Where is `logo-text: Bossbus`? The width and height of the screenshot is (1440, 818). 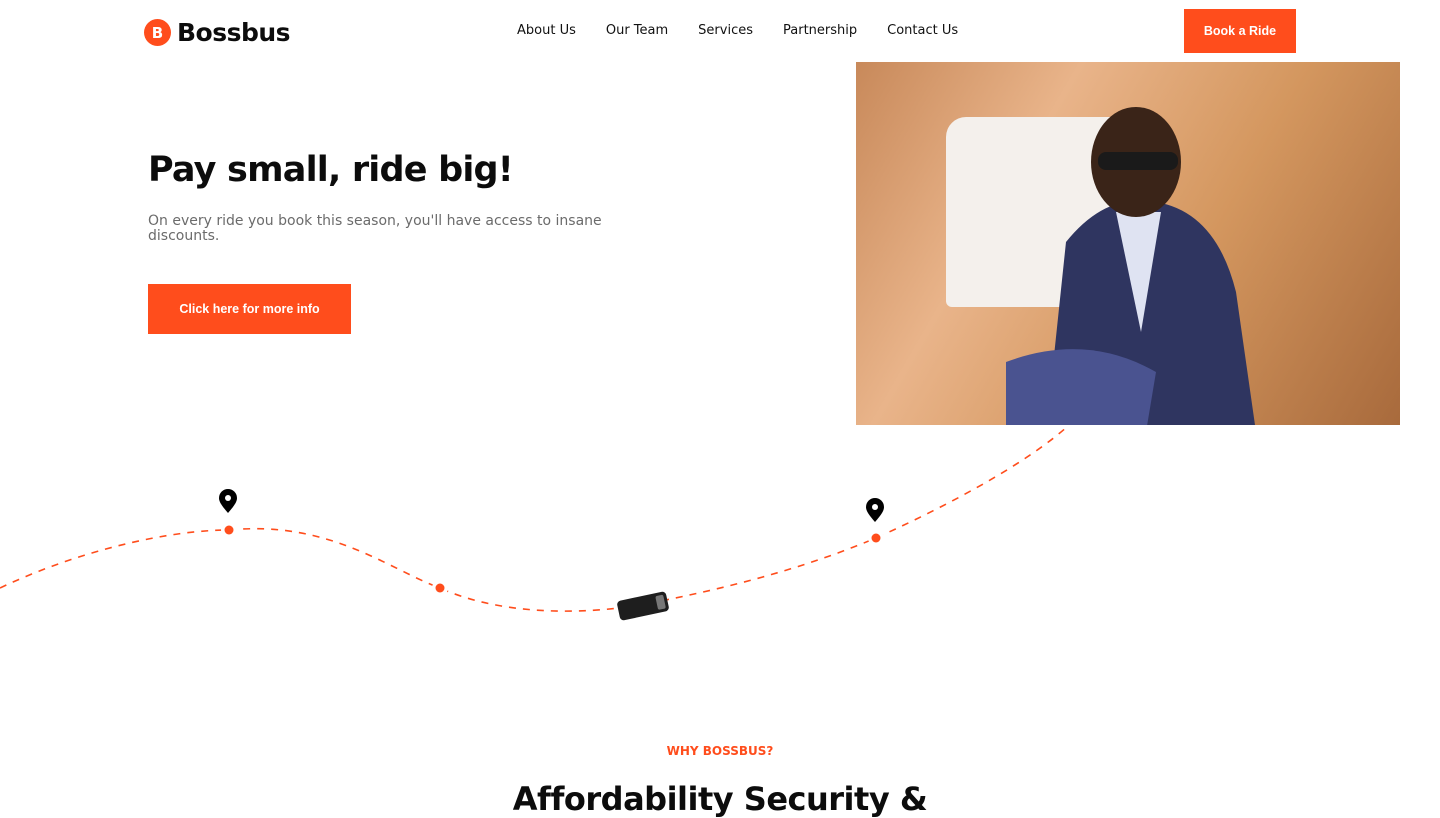
logo-text: Bossbus is located at coordinates (234, 32).